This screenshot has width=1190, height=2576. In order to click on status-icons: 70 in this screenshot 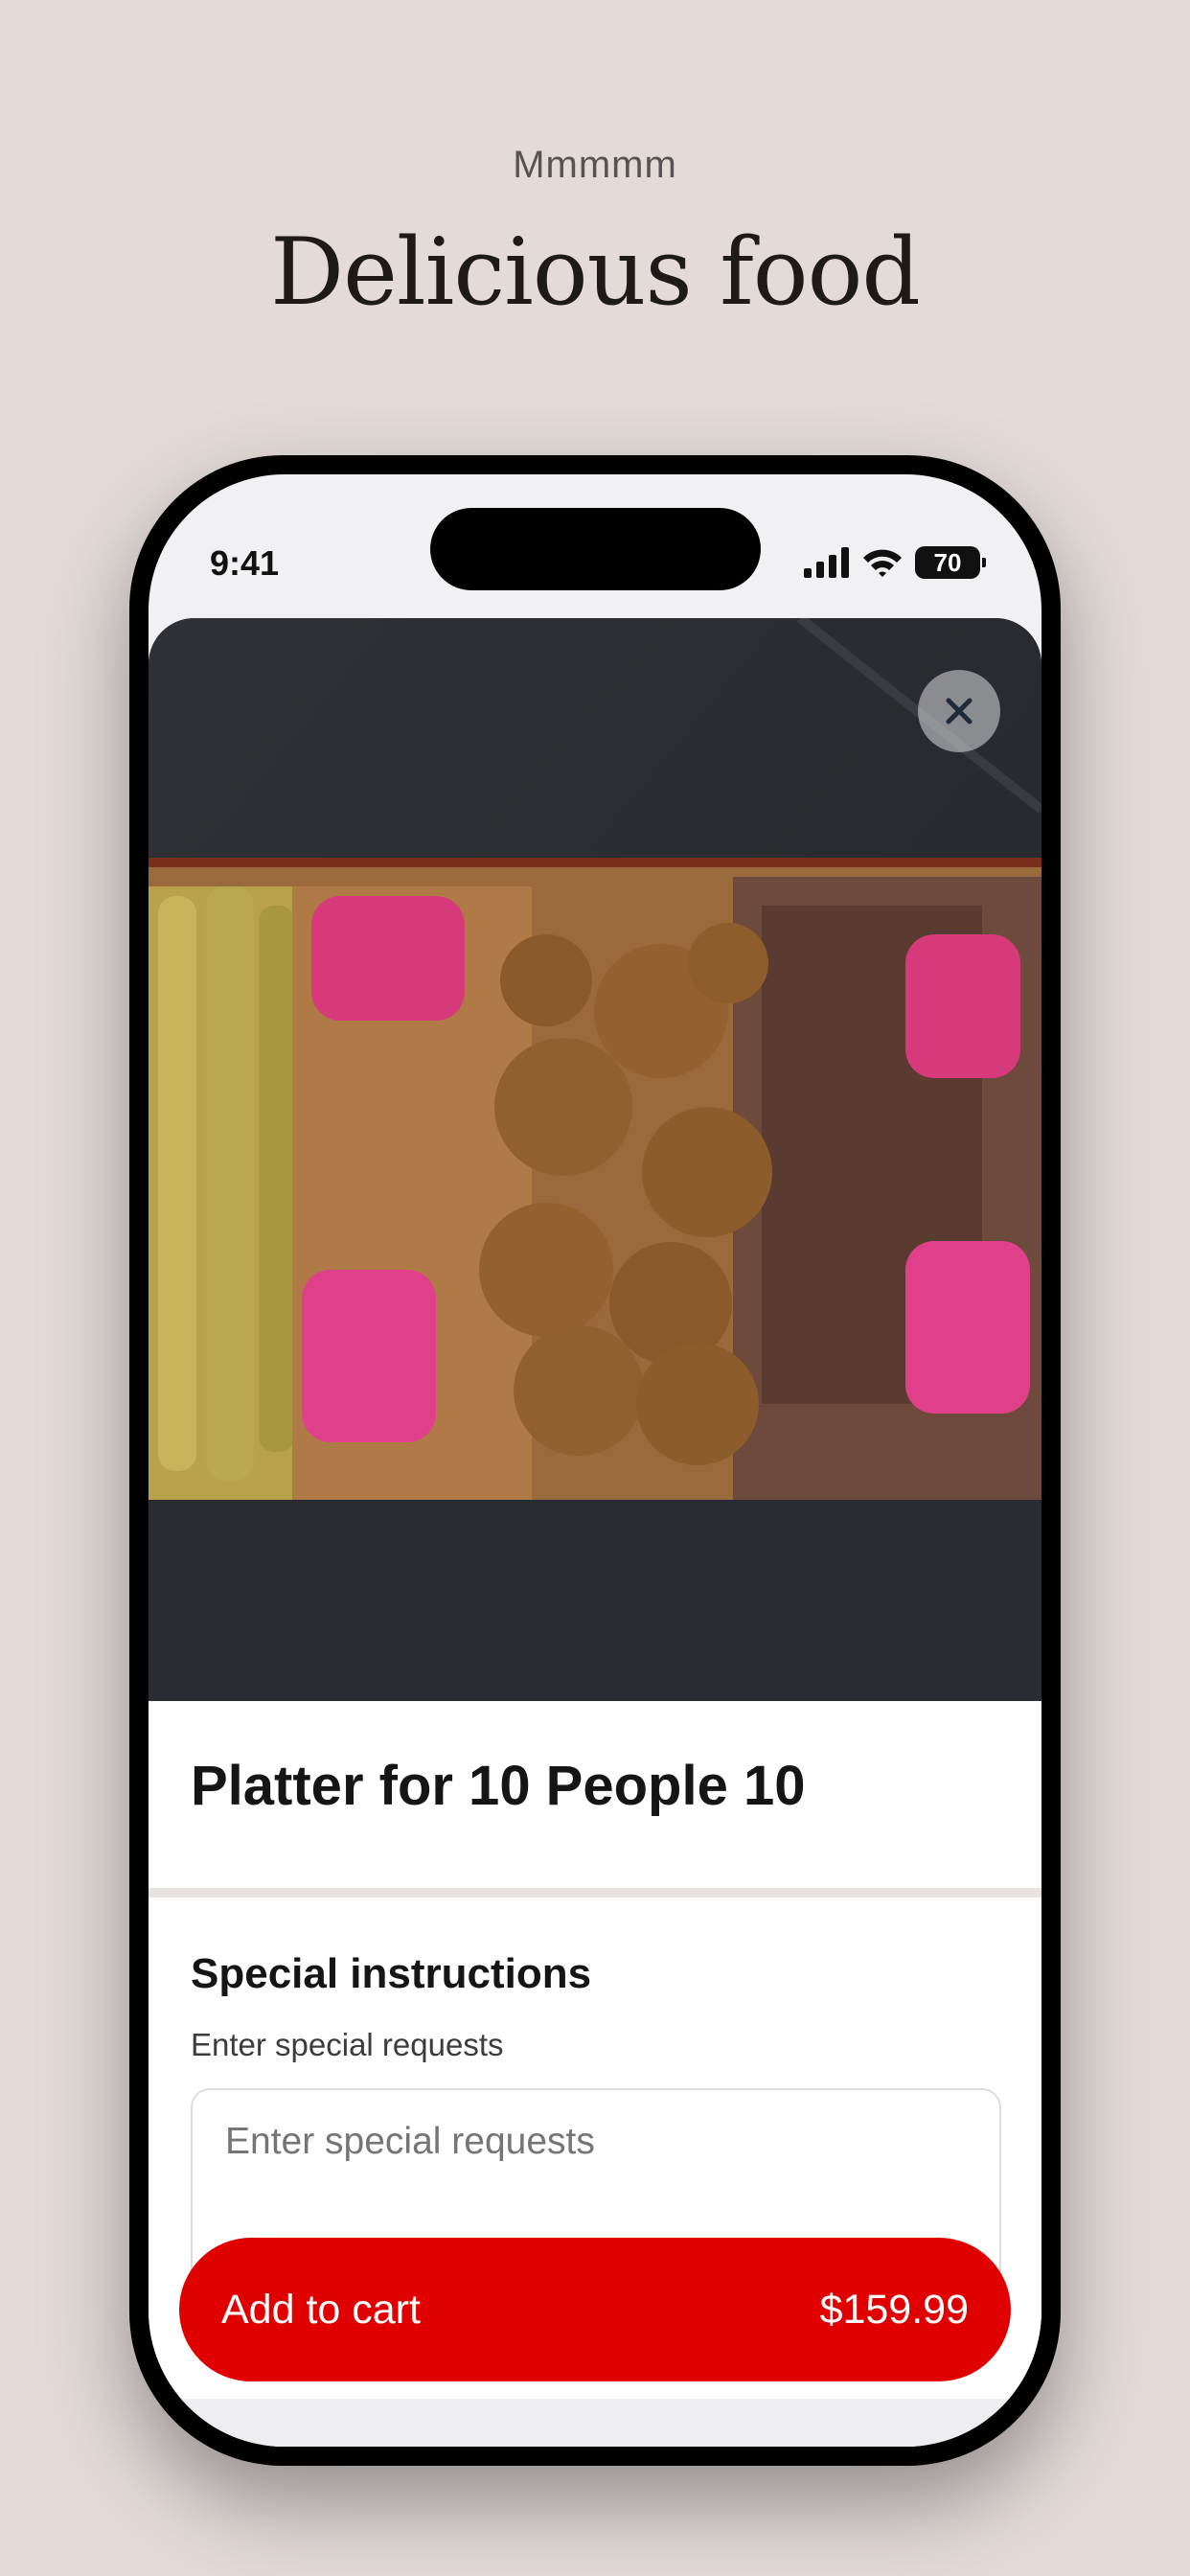, I will do `click(895, 562)`.